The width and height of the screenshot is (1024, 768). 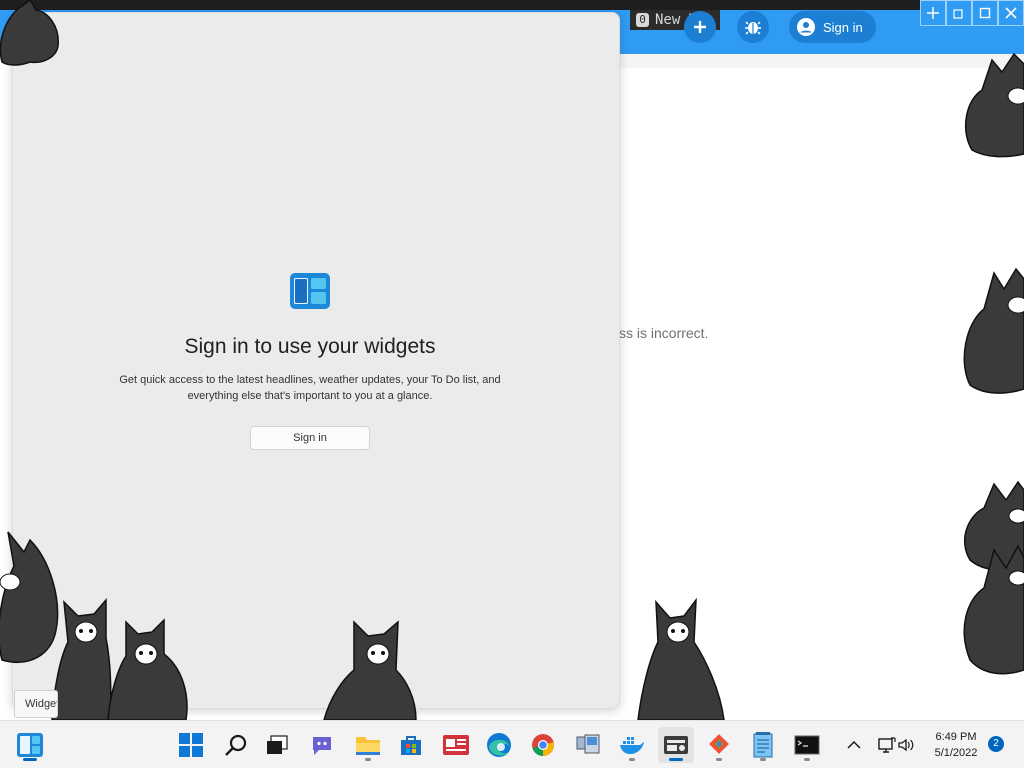 I want to click on browser-sign-in-label: Sign in, so click(x=843, y=27).